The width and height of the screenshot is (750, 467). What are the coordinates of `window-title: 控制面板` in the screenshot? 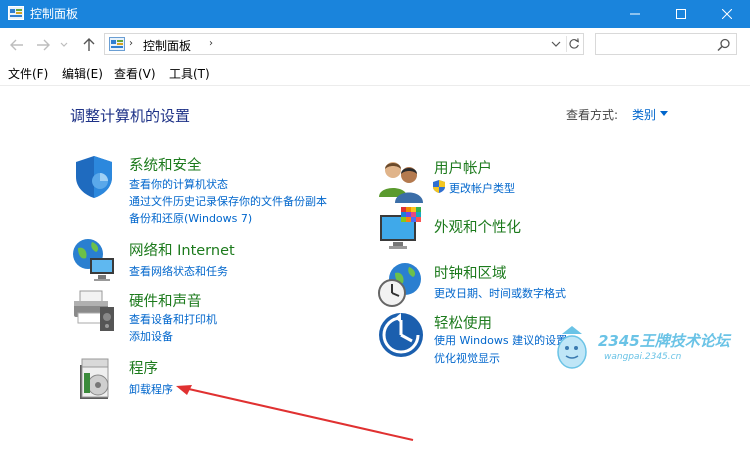 It's located at (54, 14).